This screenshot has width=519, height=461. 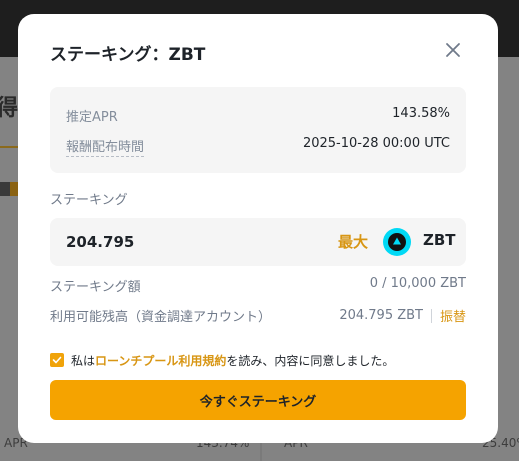 What do you see at coordinates (105, 146) in the screenshot?
I see `distribution-label: 報酬配布時間` at bounding box center [105, 146].